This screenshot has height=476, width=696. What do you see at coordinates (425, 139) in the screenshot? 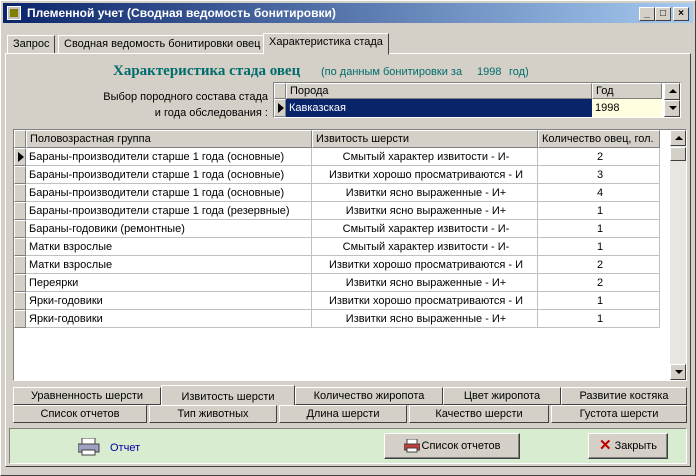
I see `column-header-crimp: Извитость шерсти` at bounding box center [425, 139].